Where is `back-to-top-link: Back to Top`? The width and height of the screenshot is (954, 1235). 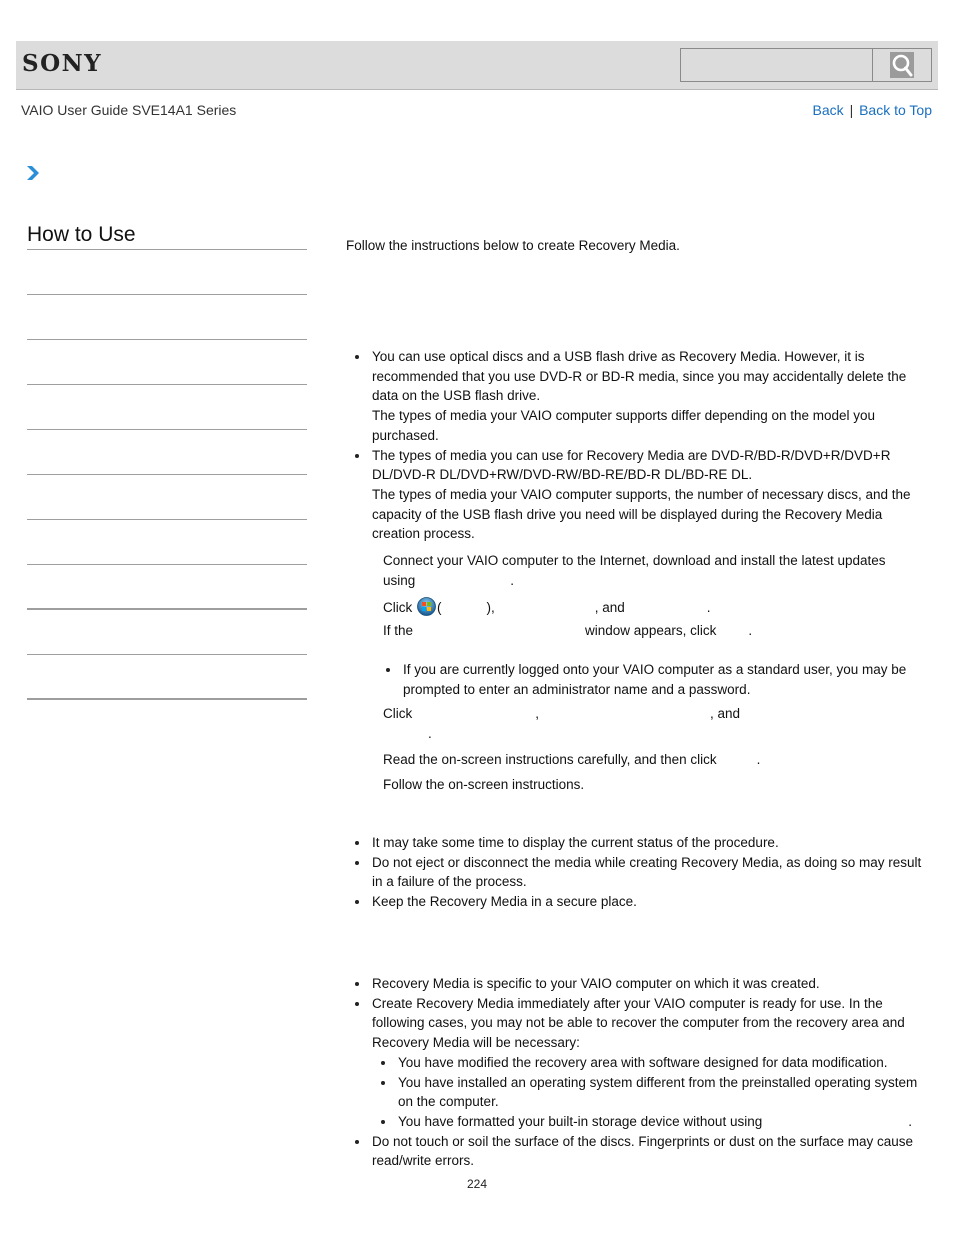
back-to-top-link: Back to Top is located at coordinates (895, 110).